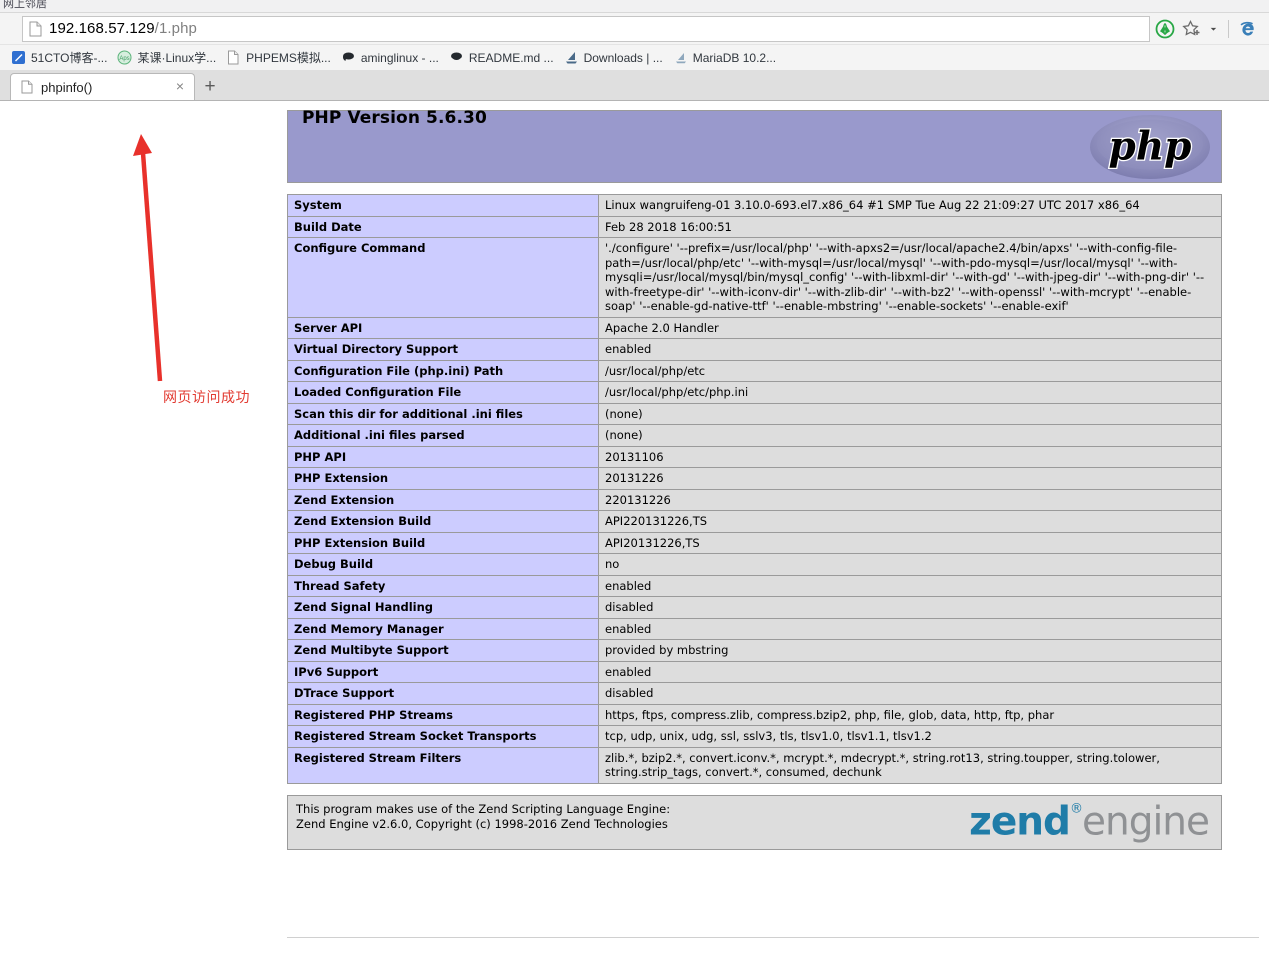 Image resolution: width=1269 pixels, height=954 pixels. What do you see at coordinates (443, 628) in the screenshot?
I see `row-key: Zend Memory Manager` at bounding box center [443, 628].